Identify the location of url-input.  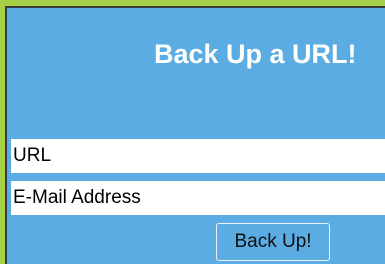
(198, 156).